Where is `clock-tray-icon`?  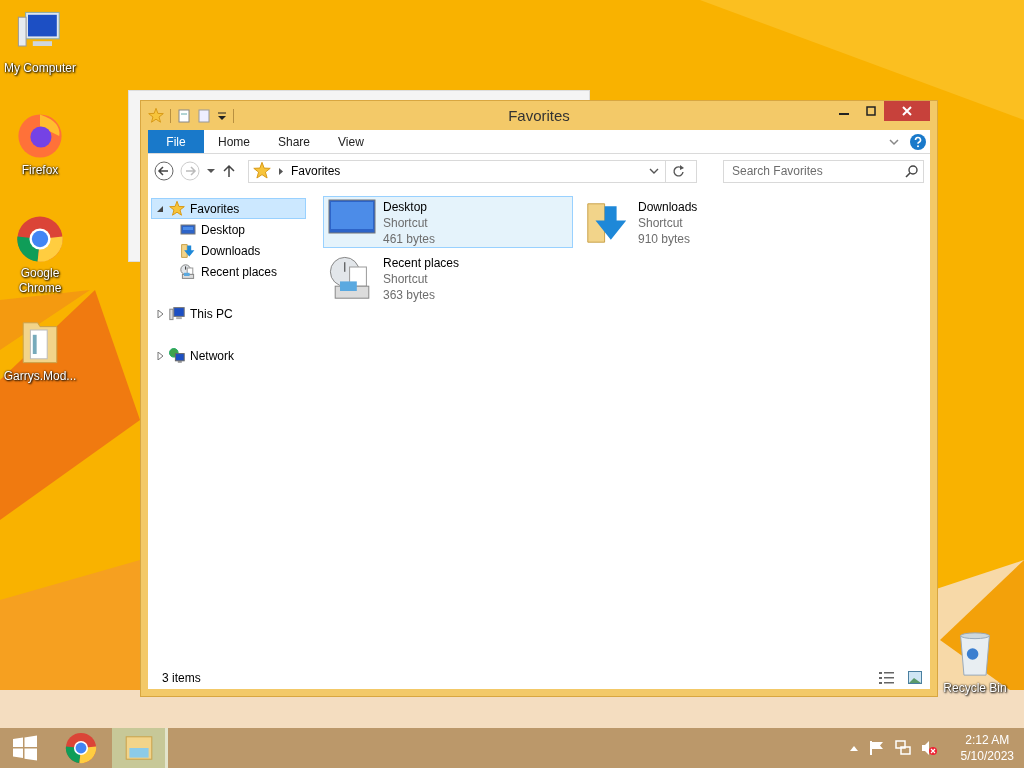 clock-tray-icon is located at coordinates (188, 271).